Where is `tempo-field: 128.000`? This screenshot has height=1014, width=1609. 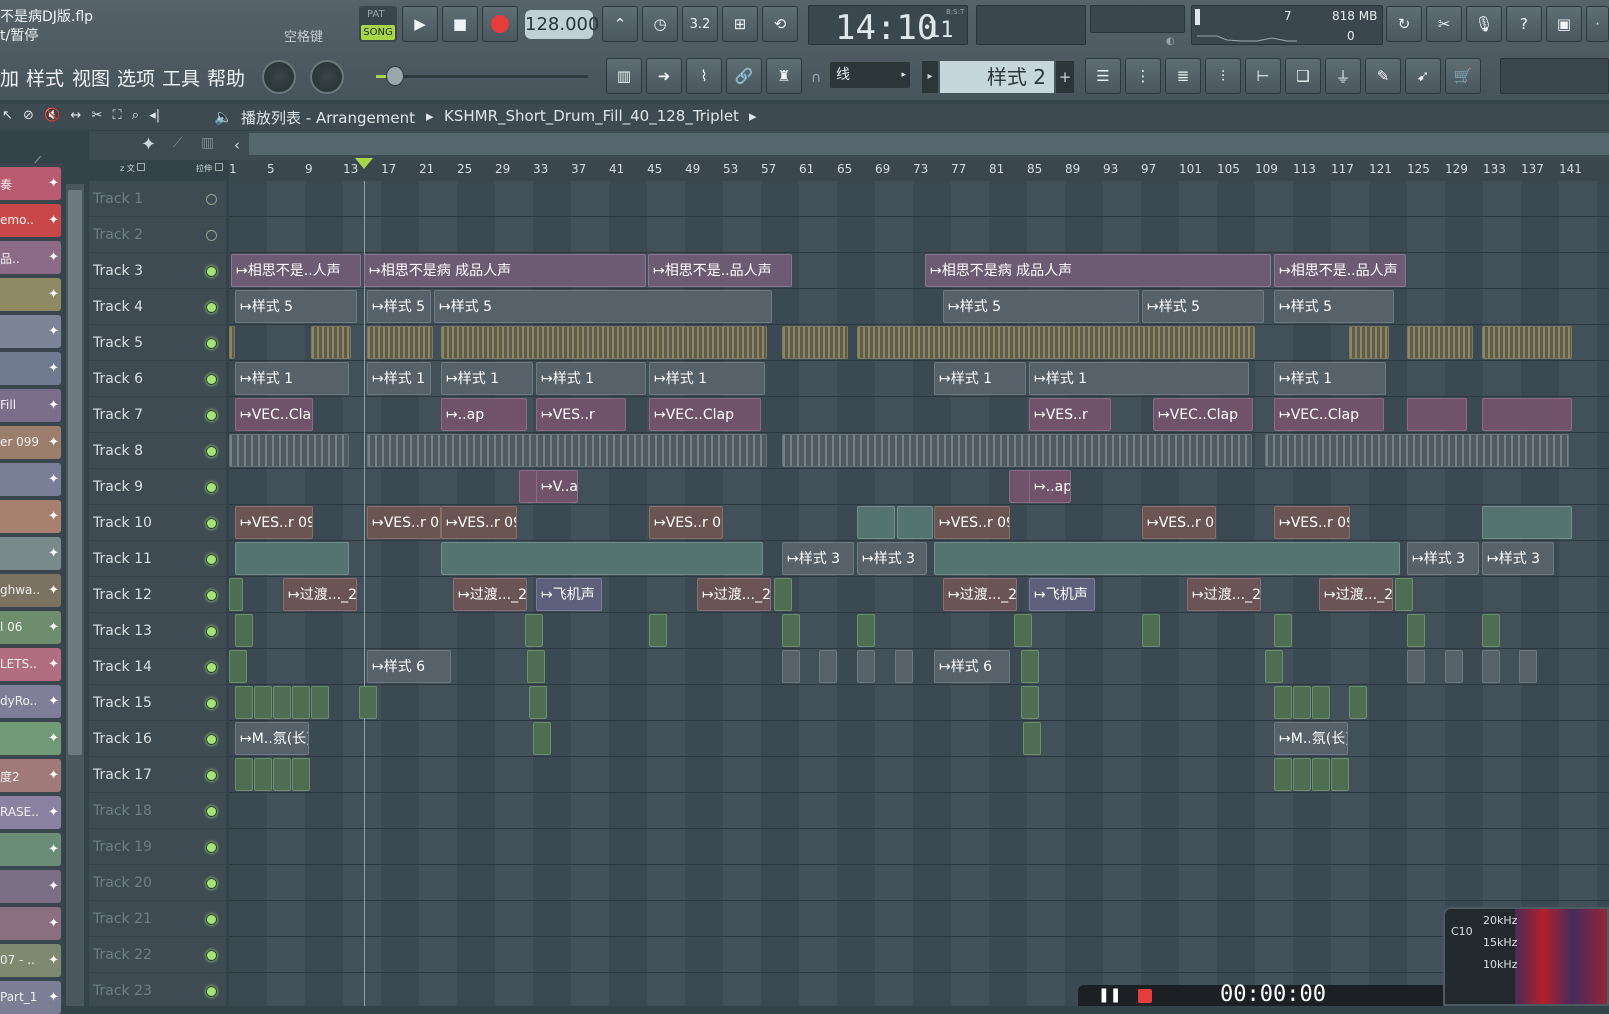
tempo-field: 128.000 is located at coordinates (562, 24).